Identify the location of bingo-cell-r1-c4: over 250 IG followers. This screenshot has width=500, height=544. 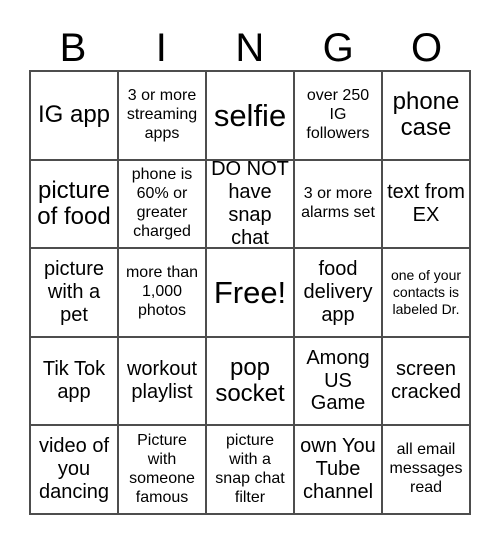
(339, 116).